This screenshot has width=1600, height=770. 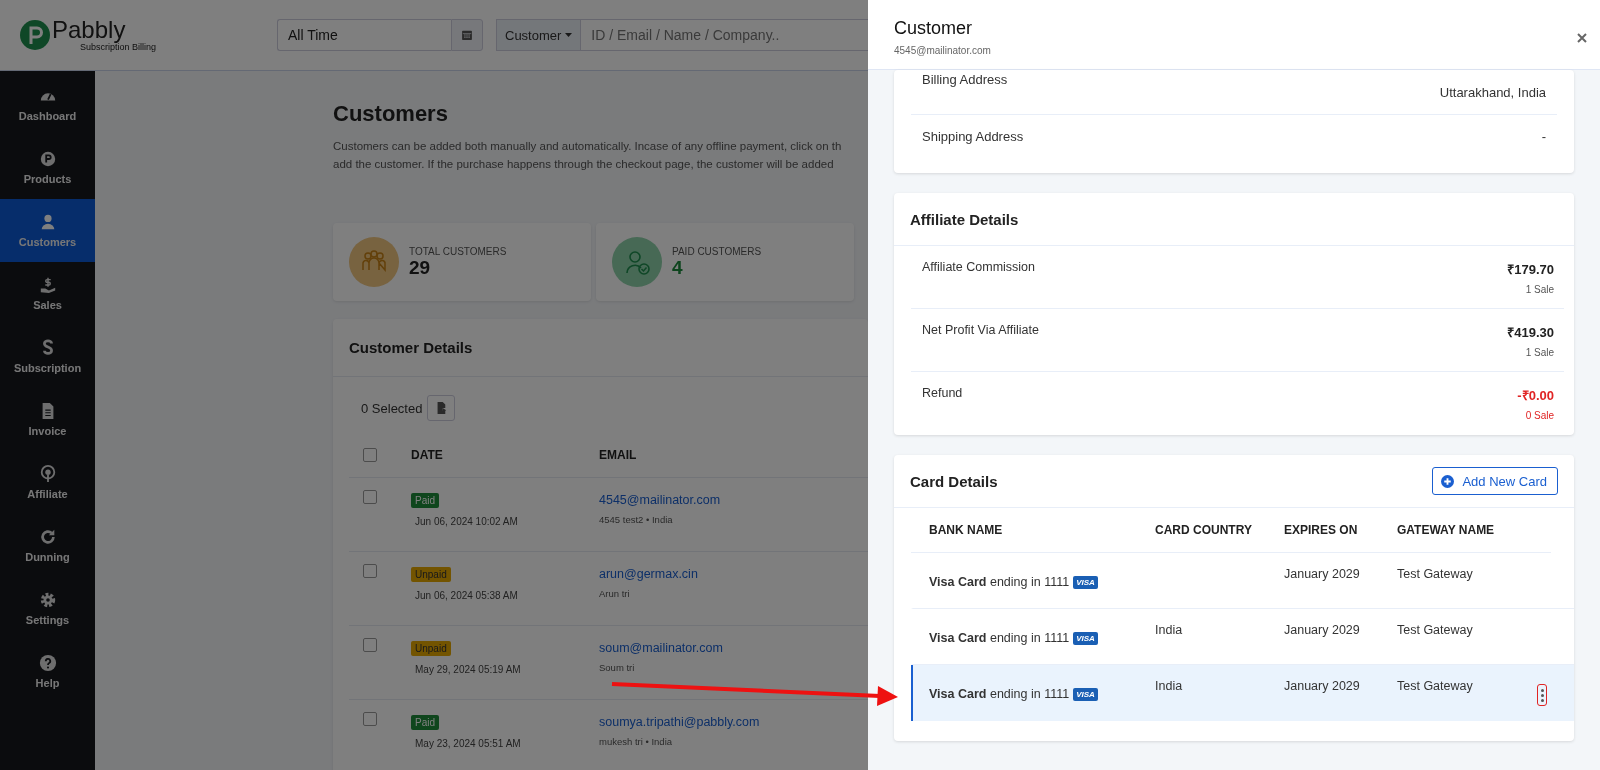 What do you see at coordinates (89, 30) in the screenshot?
I see `logo-name: Pabbly` at bounding box center [89, 30].